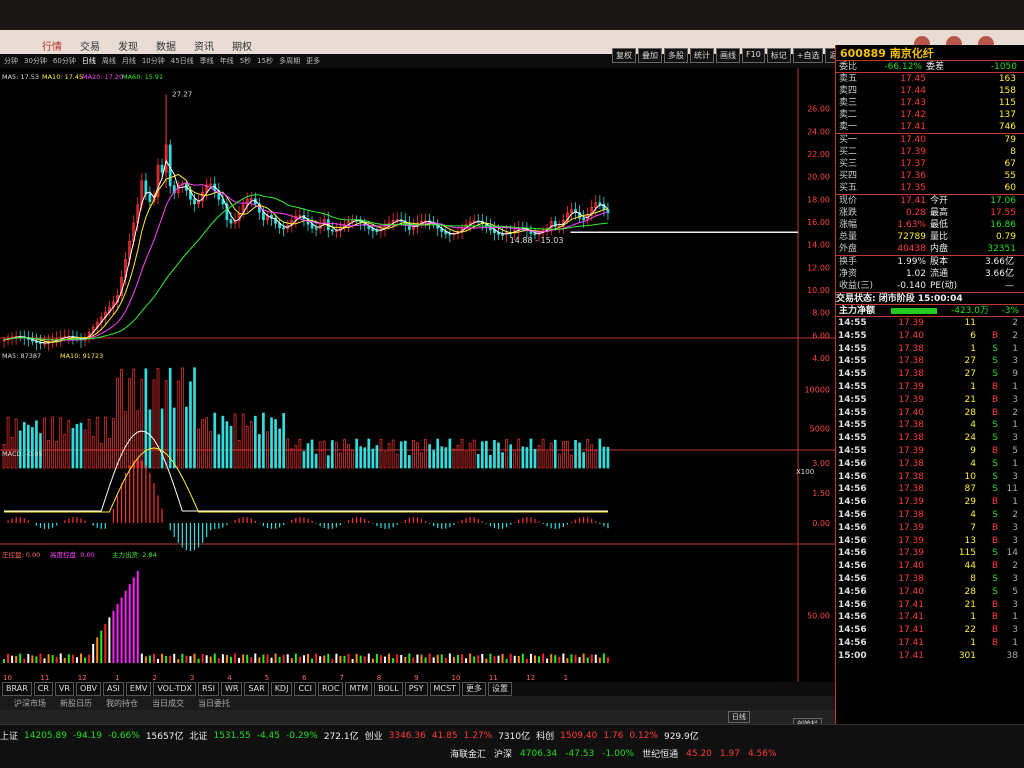  What do you see at coordinates (30, 703) in the screenshot?
I see `bottom-tab-0: 沪深市场` at bounding box center [30, 703].